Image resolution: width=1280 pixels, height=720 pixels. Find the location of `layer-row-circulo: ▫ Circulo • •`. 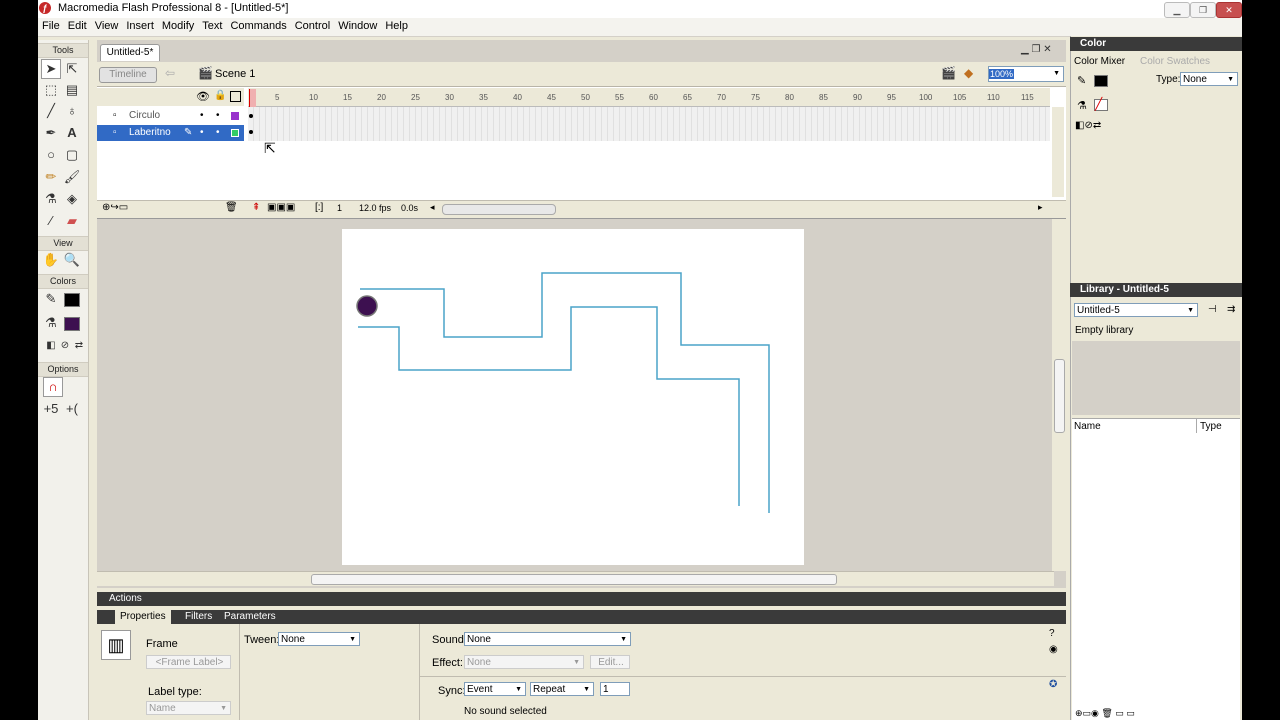

layer-row-circulo: ▫ Circulo • • is located at coordinates (170, 116).